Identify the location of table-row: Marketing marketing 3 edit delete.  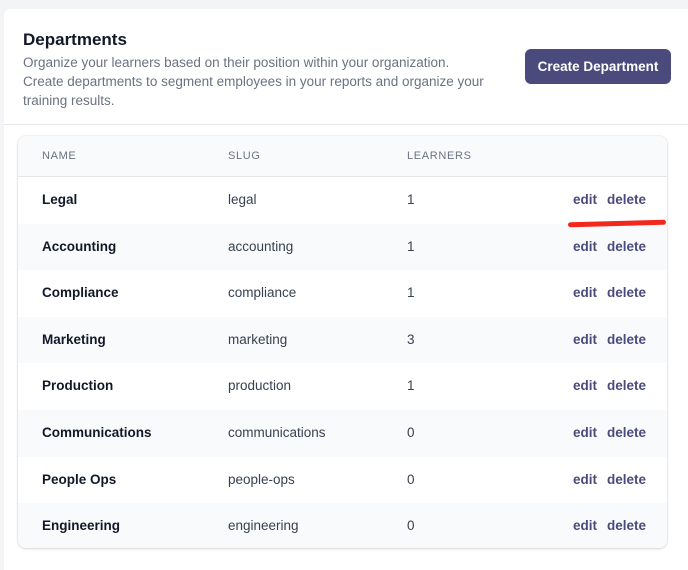
(342, 340).